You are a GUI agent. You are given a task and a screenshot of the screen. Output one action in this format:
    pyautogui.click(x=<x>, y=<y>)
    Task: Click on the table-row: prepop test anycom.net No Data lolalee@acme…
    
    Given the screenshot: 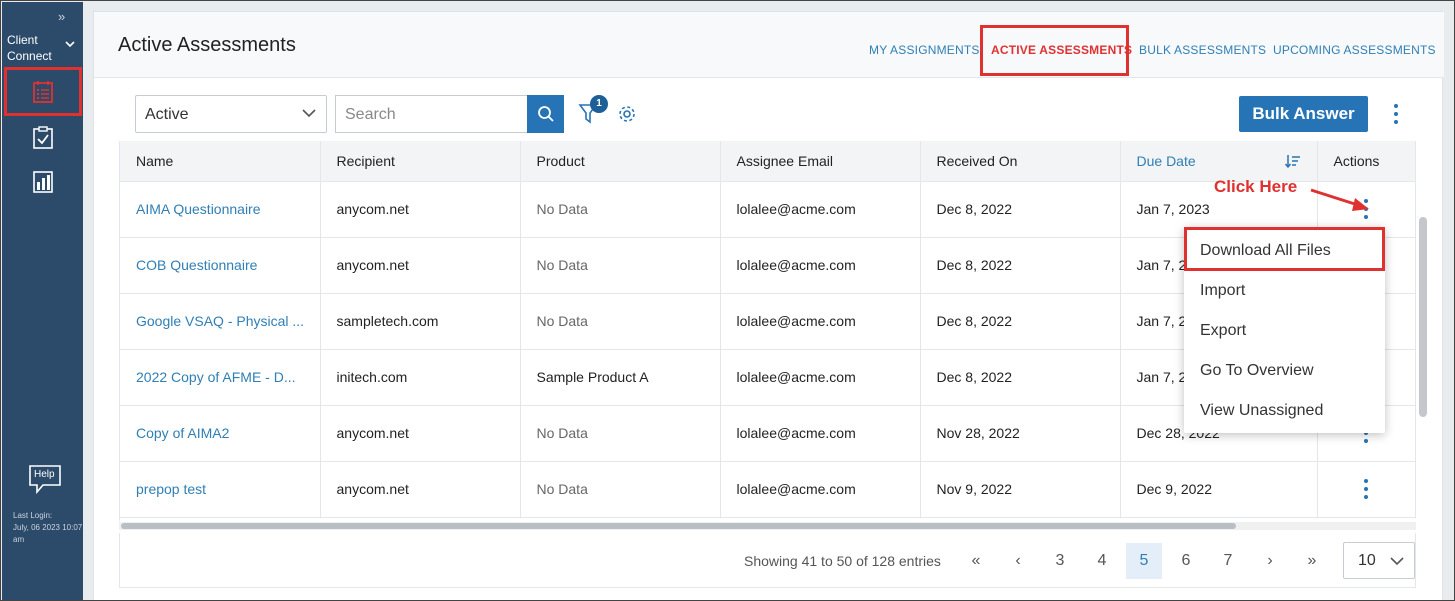 What is the action you would take?
    pyautogui.click(x=768, y=489)
    